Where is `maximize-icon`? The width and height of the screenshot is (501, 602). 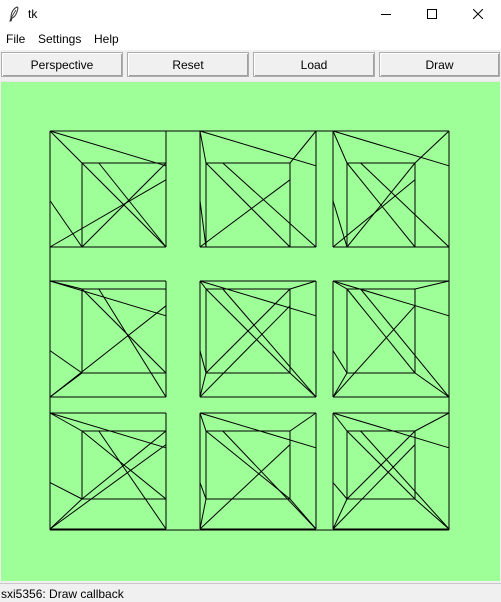 maximize-icon is located at coordinates (432, 14).